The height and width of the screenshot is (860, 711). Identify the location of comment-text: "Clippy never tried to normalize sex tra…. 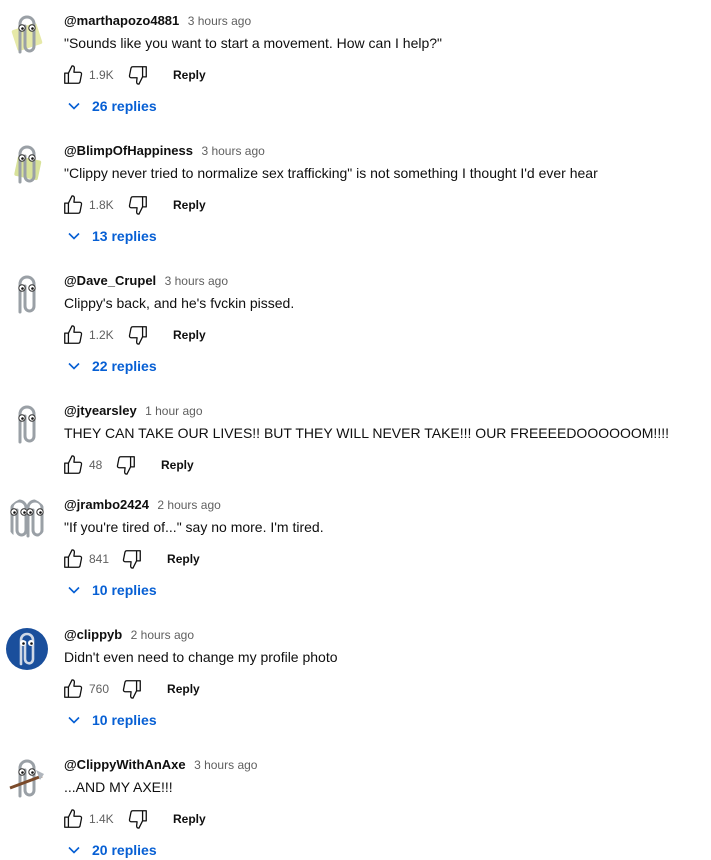
(331, 173).